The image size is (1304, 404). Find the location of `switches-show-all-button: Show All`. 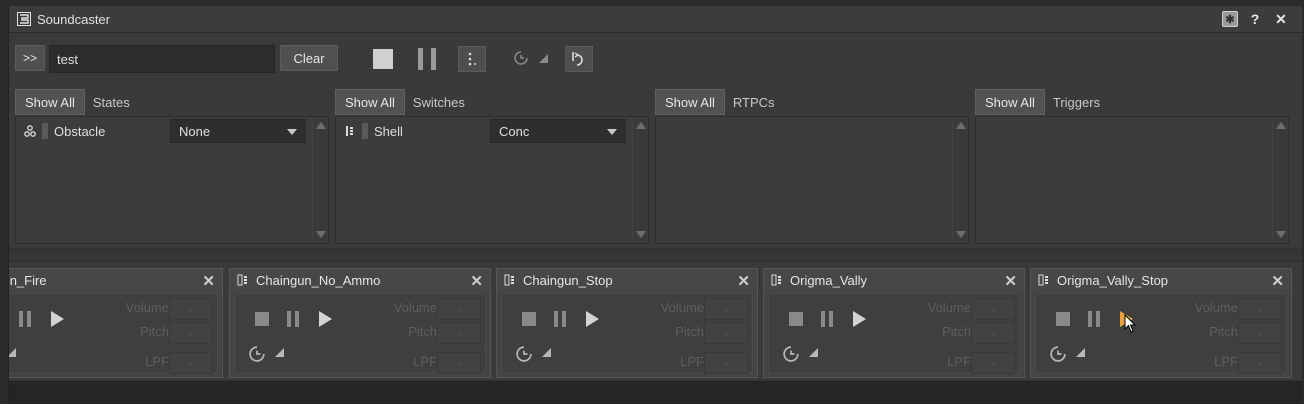

switches-show-all-button: Show All is located at coordinates (370, 102).